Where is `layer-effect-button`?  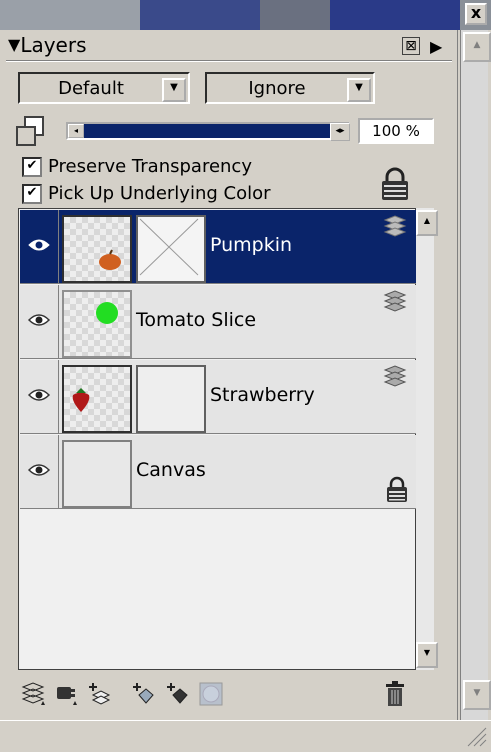 layer-effect-button is located at coordinates (210, 693).